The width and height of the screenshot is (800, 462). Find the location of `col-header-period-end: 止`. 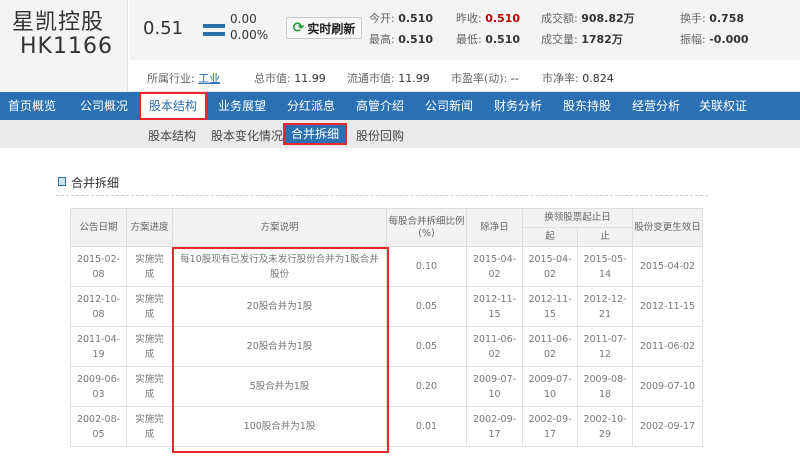

col-header-period-end: 止 is located at coordinates (605, 237).